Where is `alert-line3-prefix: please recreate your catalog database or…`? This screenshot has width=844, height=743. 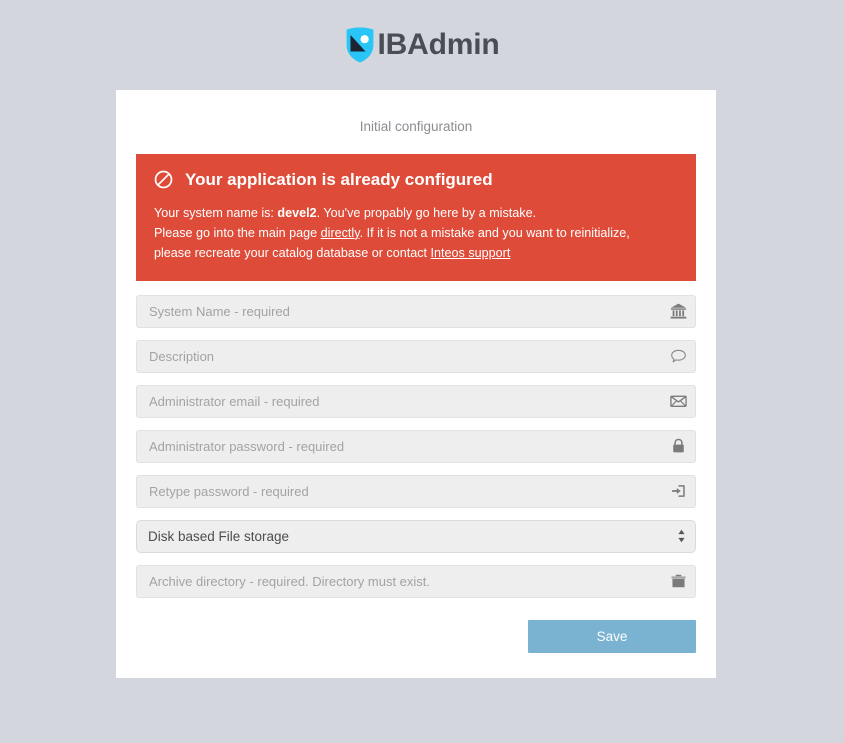
alert-line3-prefix: please recreate your catalog database or… is located at coordinates (292, 252).